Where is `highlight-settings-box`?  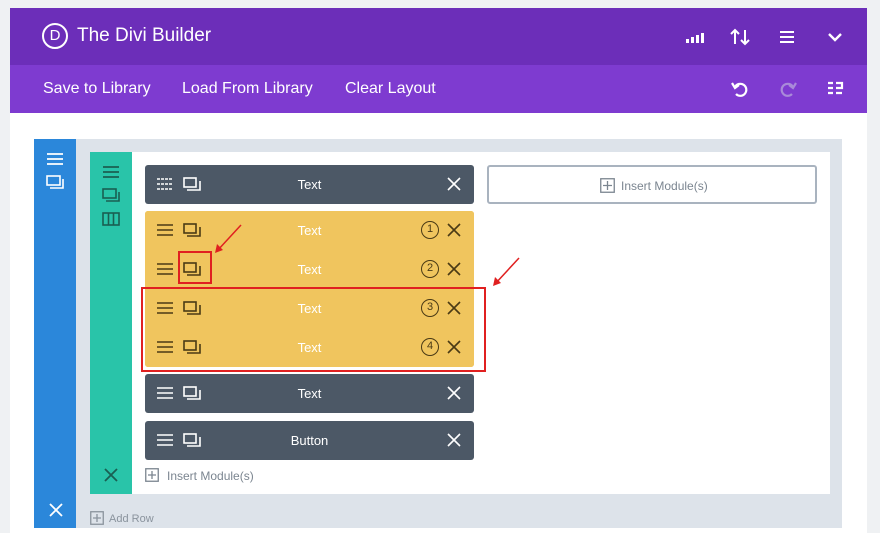
highlight-settings-box is located at coordinates (195, 267).